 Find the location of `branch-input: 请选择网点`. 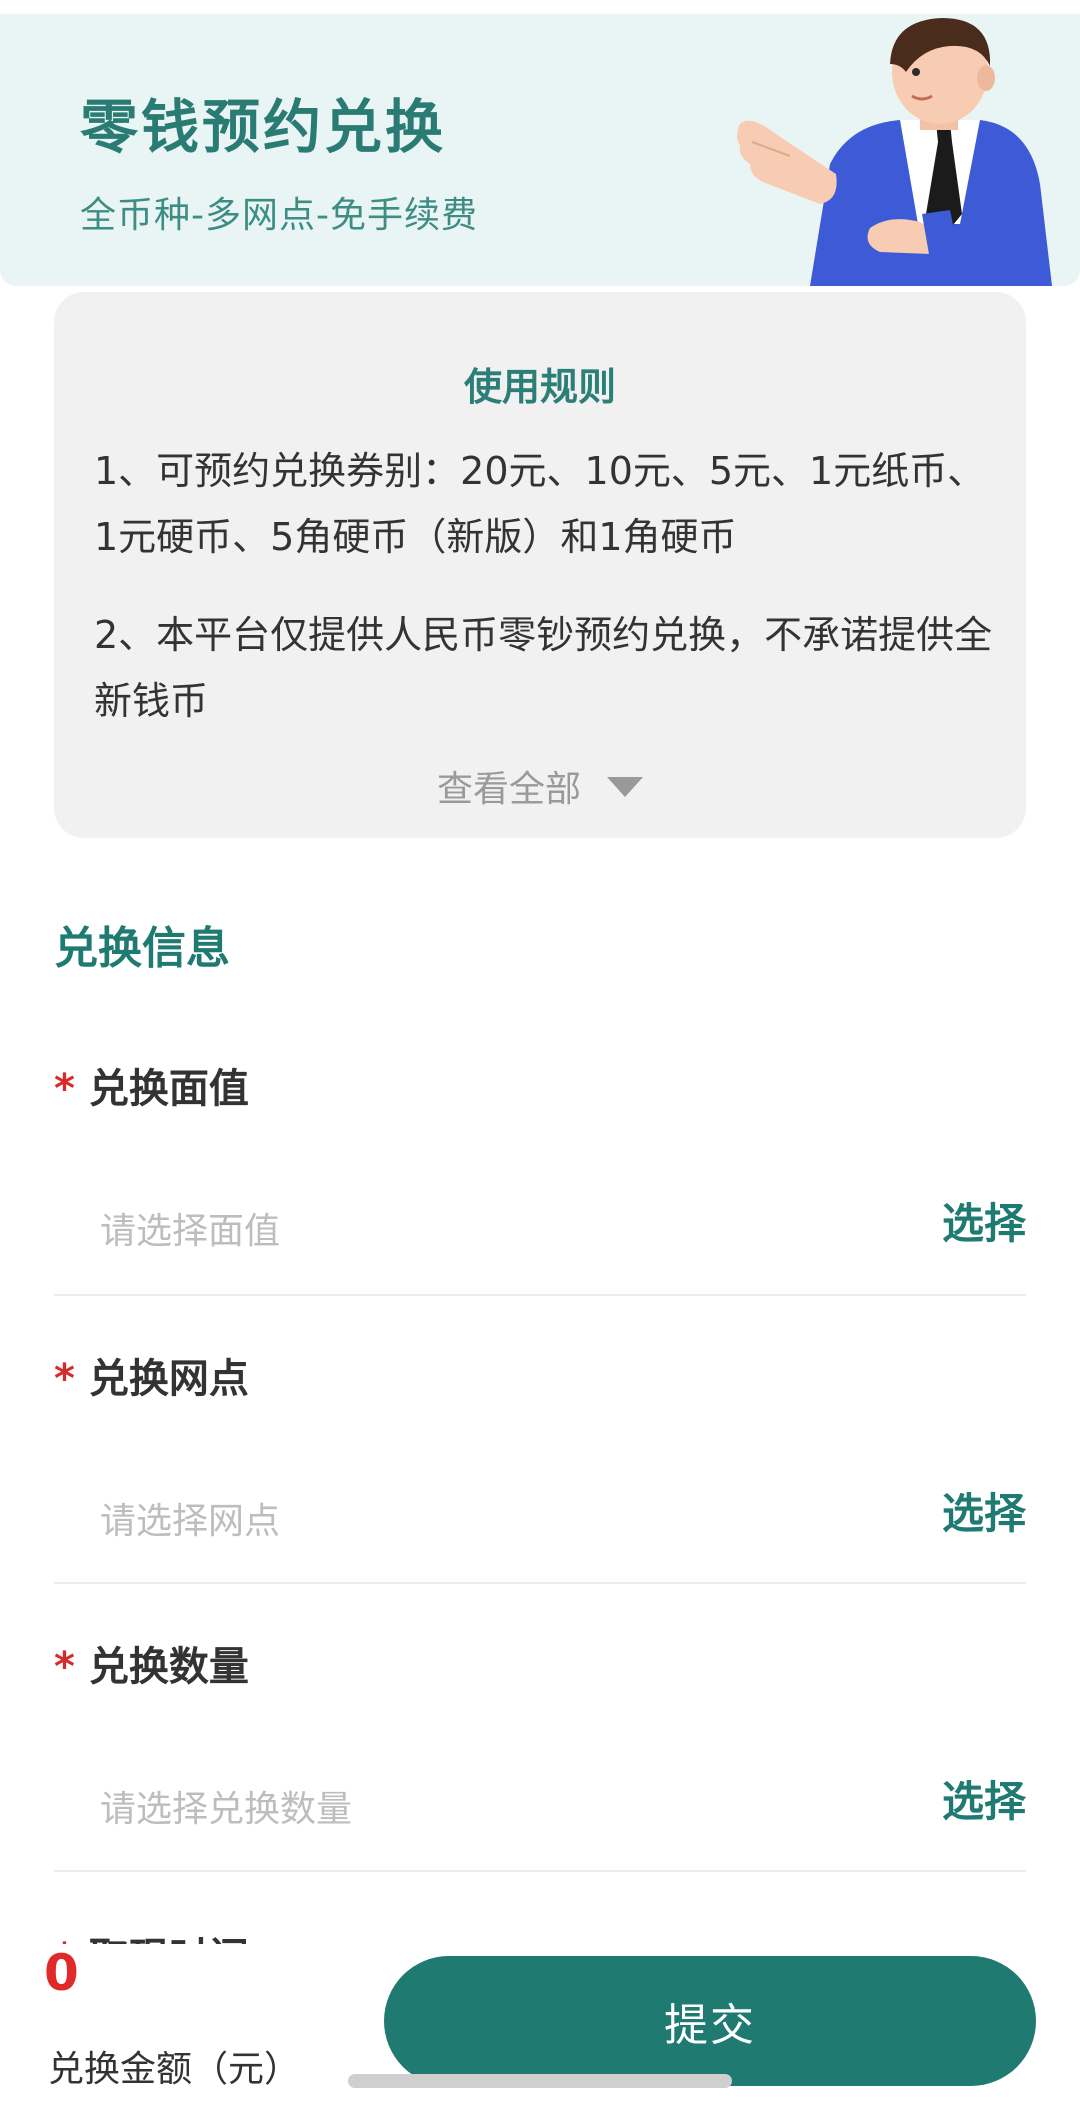

branch-input: 请选择网点 is located at coordinates (190, 1518).